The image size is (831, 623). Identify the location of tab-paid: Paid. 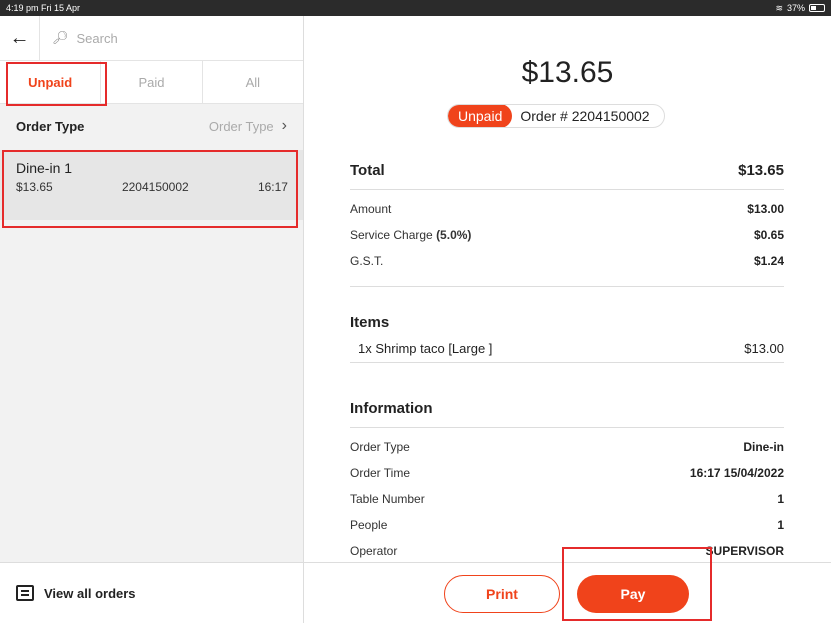
(152, 82).